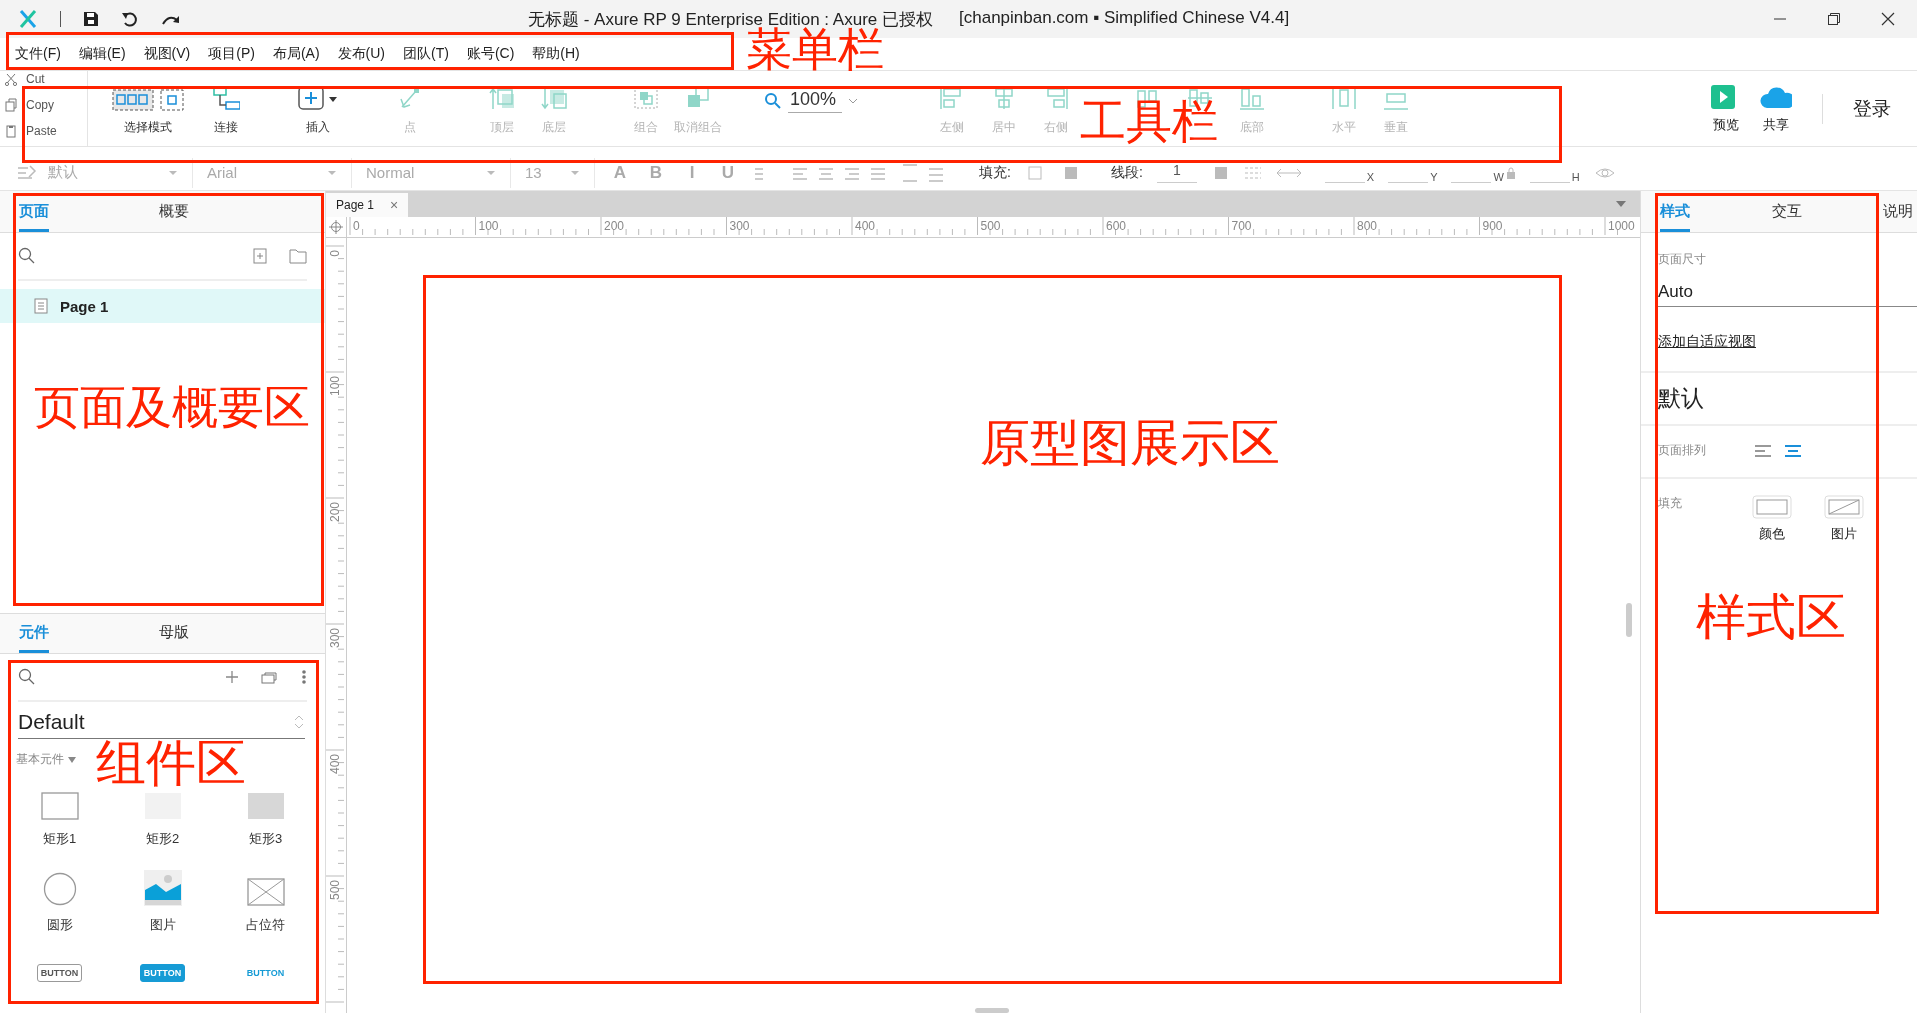 The height and width of the screenshot is (1013, 1917). What do you see at coordinates (162, 306) in the screenshot?
I see `page-item: Page 1` at bounding box center [162, 306].